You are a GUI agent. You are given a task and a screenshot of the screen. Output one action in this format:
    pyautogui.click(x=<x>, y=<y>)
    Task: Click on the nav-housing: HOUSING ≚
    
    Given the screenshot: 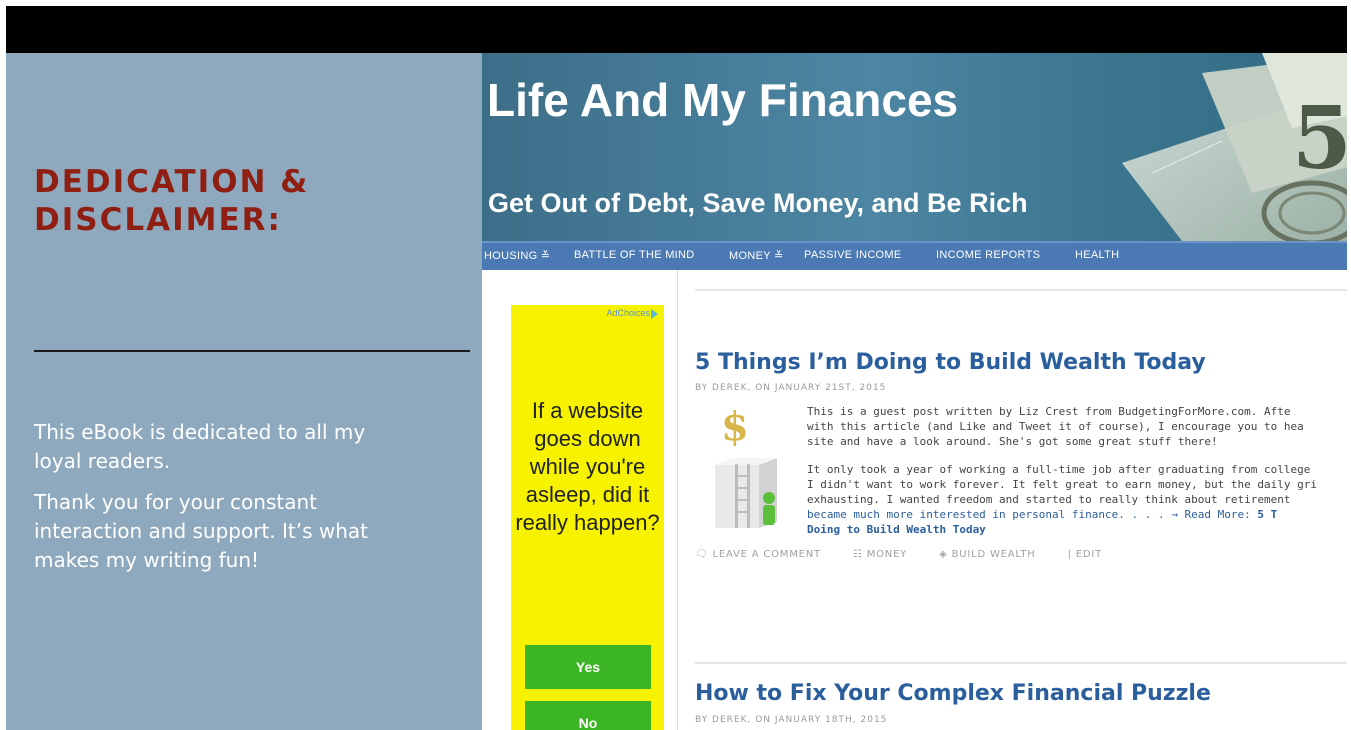 What is the action you would take?
    pyautogui.click(x=517, y=255)
    